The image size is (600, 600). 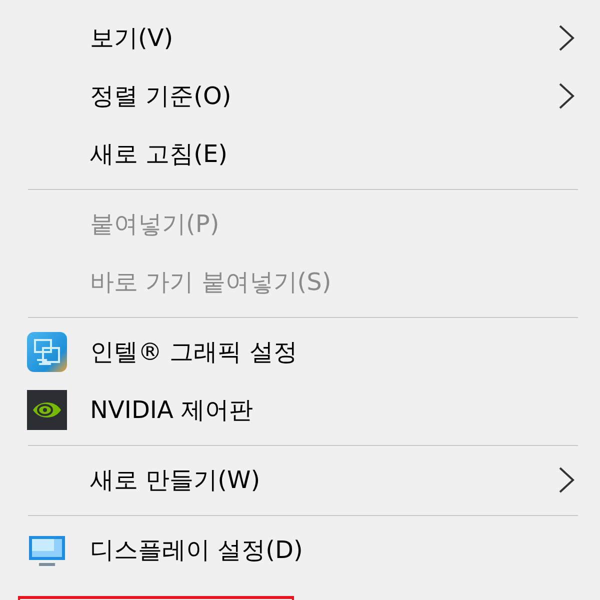 I want to click on gpu-app-icon, so click(x=47, y=410).